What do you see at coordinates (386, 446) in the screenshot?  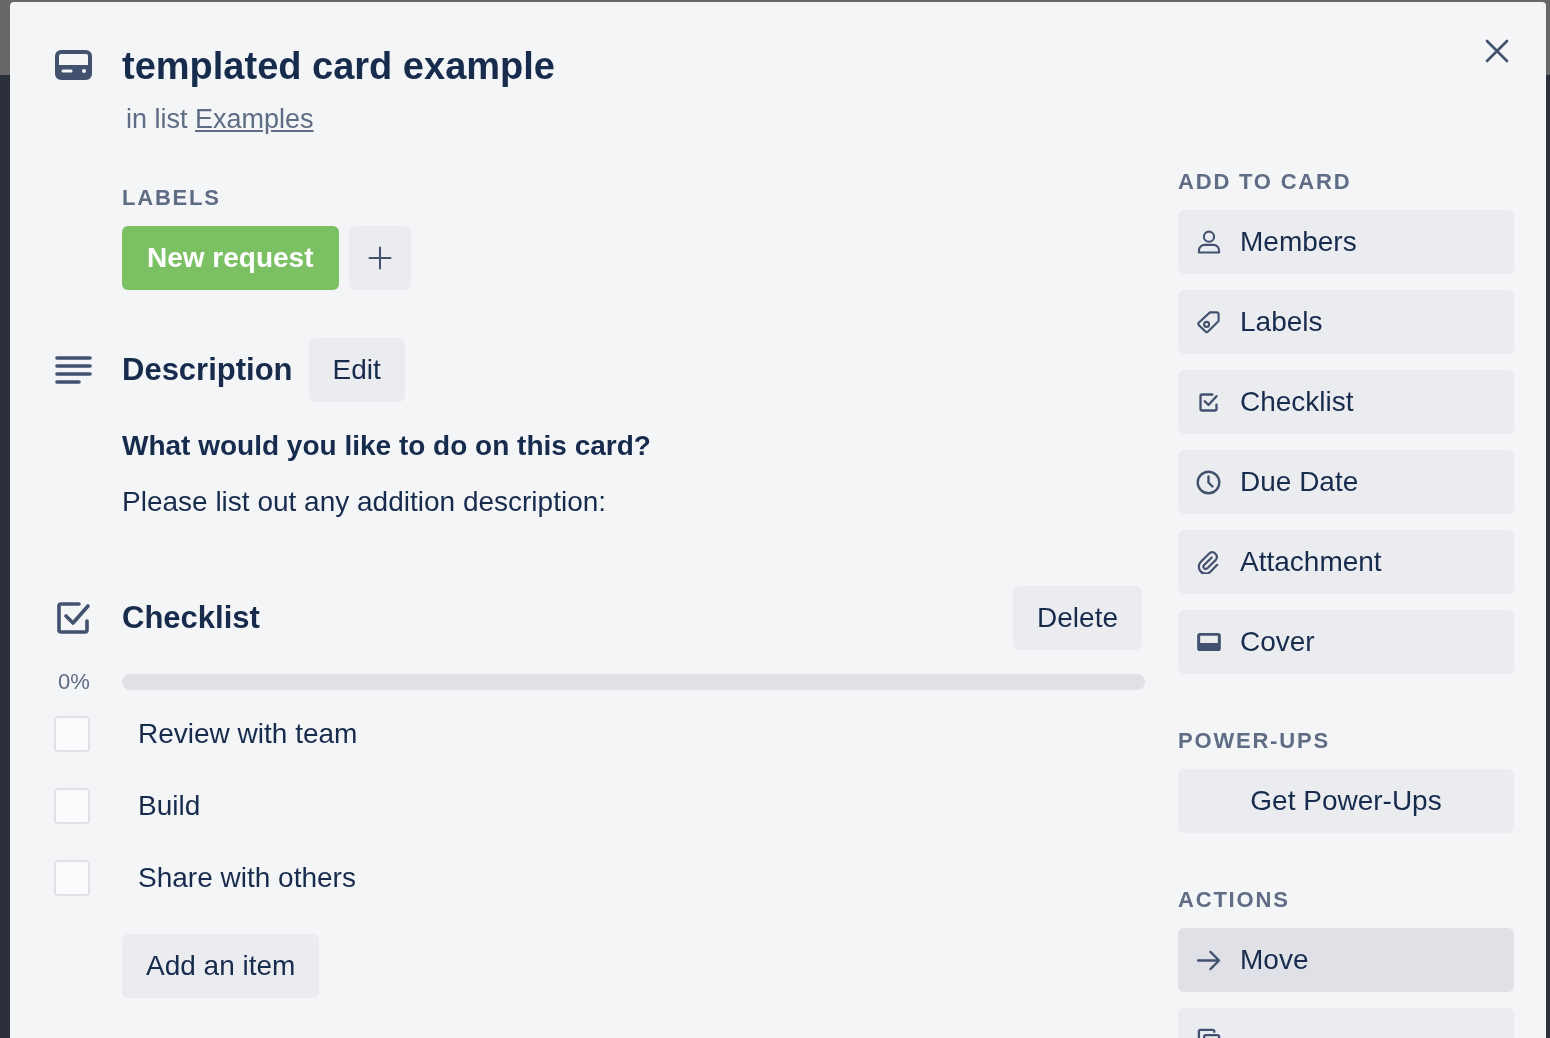 I see `description-heading: What would you like to do on this card?` at bounding box center [386, 446].